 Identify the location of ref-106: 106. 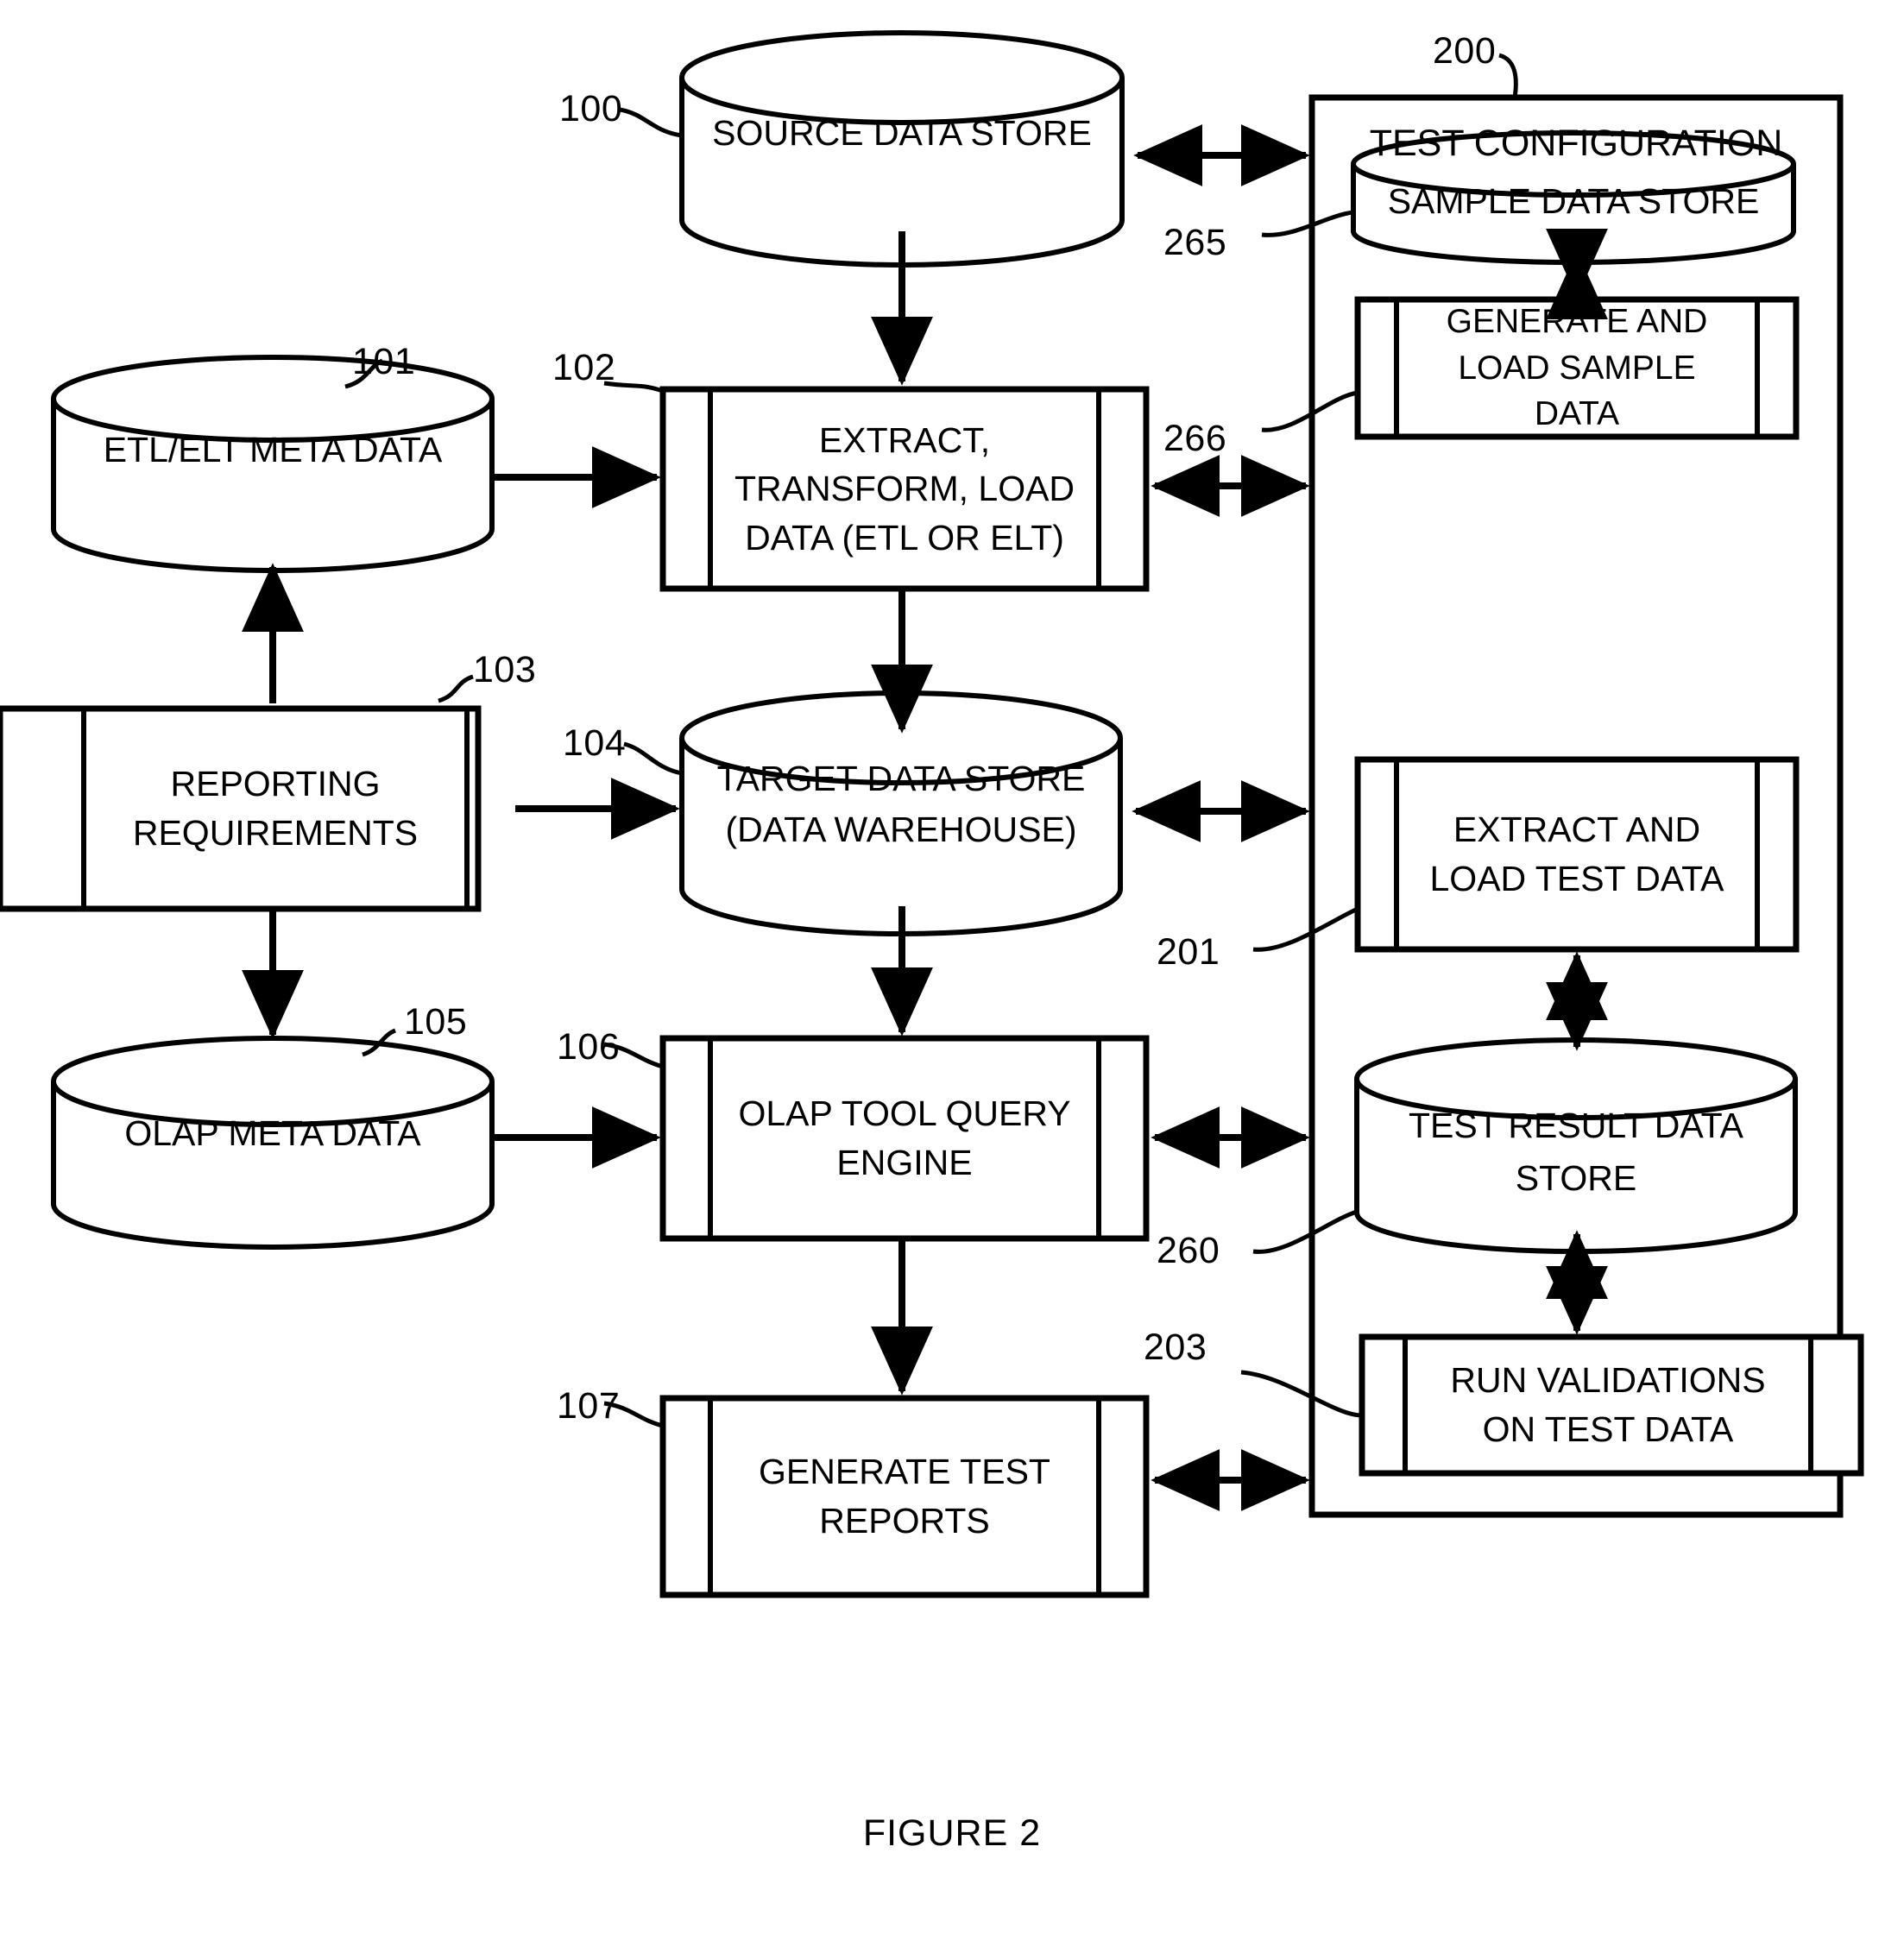
(589, 1047).